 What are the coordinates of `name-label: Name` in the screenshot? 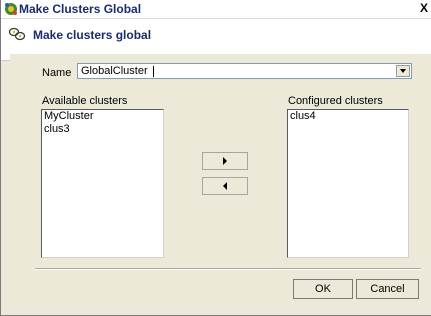 It's located at (57, 73).